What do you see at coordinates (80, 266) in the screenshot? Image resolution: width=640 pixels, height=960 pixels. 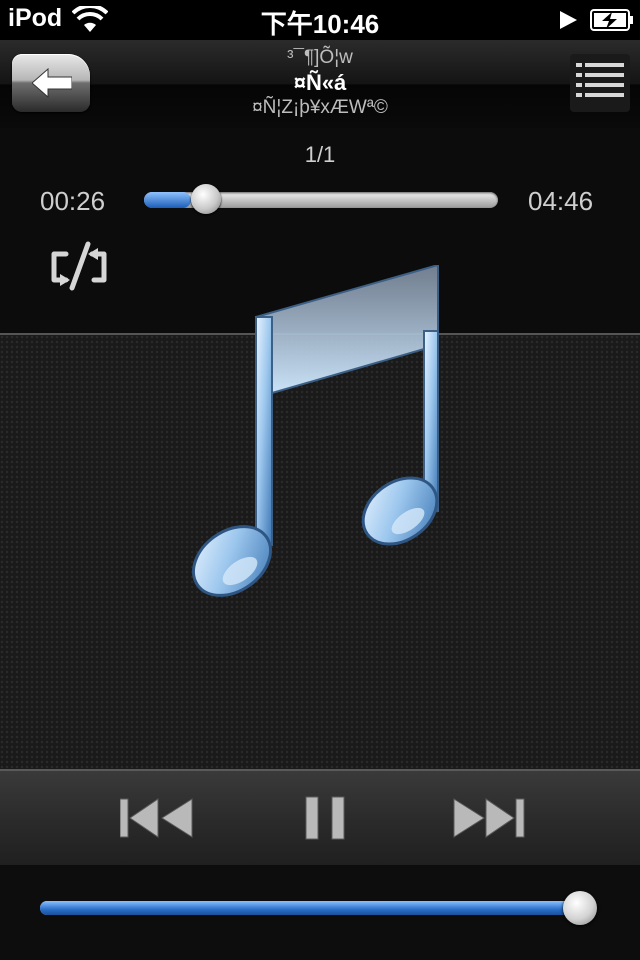 I see `shuffle-icon` at bounding box center [80, 266].